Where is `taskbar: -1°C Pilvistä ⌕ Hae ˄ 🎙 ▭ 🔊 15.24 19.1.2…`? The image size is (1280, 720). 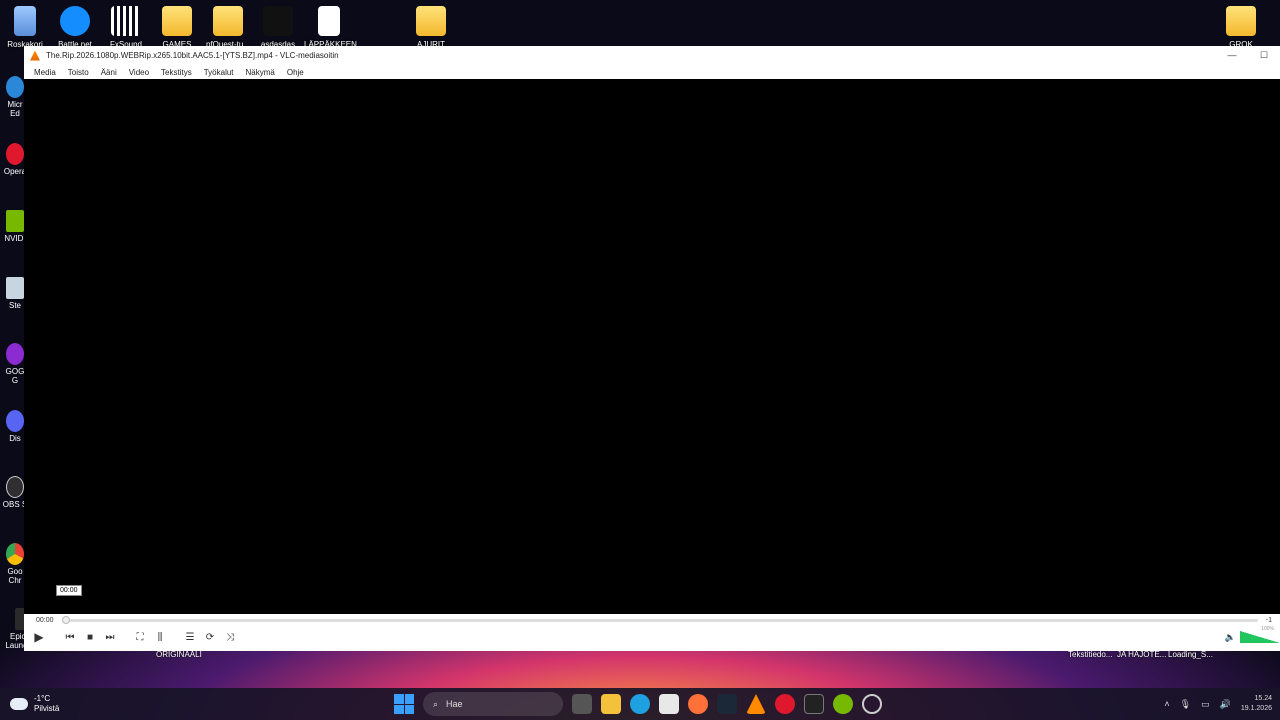
taskbar: -1°C Pilvistä ⌕ Hae ˄ 🎙 ▭ 🔊 15.24 19.1.2… is located at coordinates (640, 704).